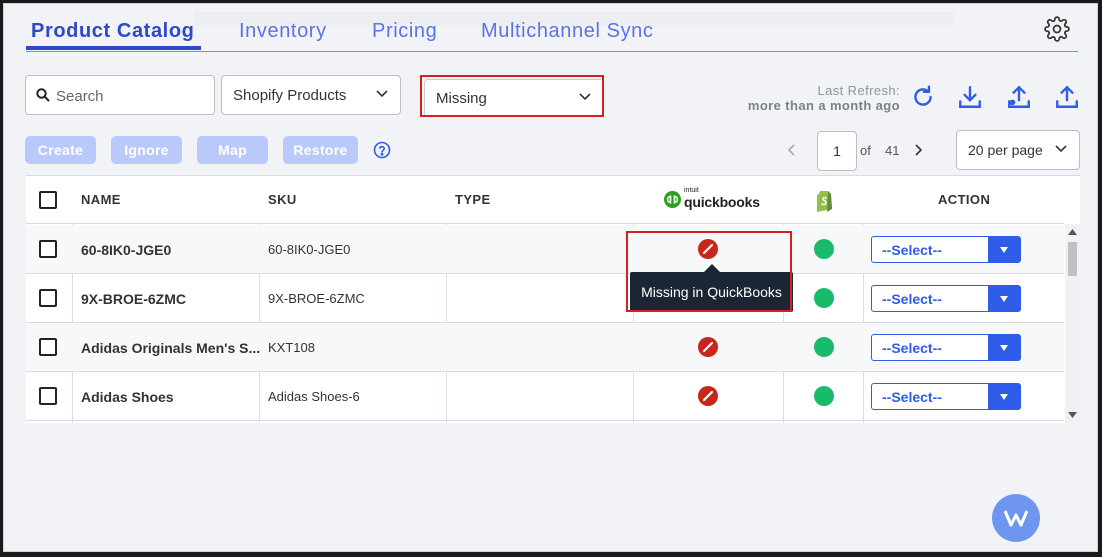  I want to click on tab-multichannel-sync: Multichannel Sync, so click(567, 31).